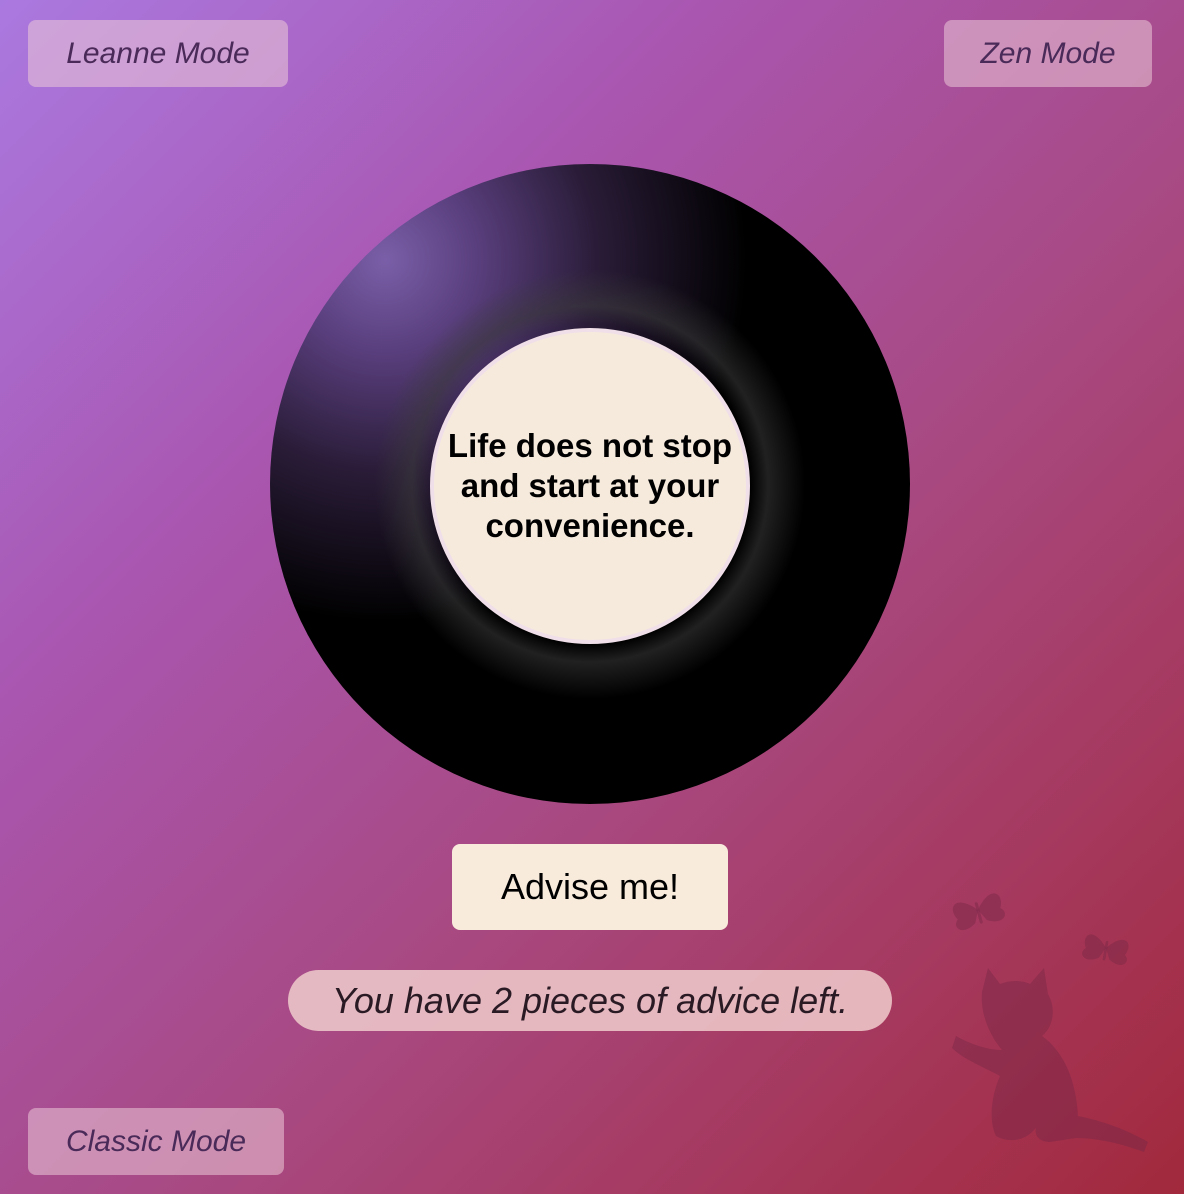 The width and height of the screenshot is (1184, 1194). Describe the element at coordinates (1050, 1060) in the screenshot. I see `cat-icon` at that location.